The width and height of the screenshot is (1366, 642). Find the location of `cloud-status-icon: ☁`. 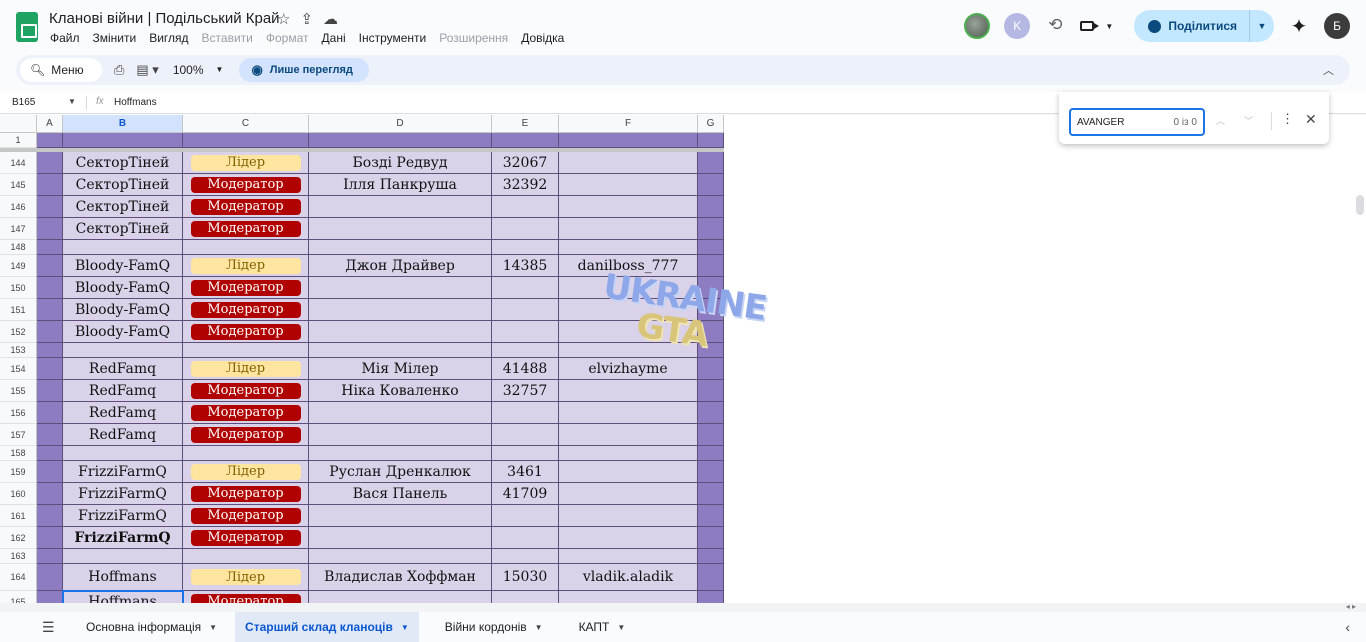

cloud-status-icon: ☁ is located at coordinates (330, 19).